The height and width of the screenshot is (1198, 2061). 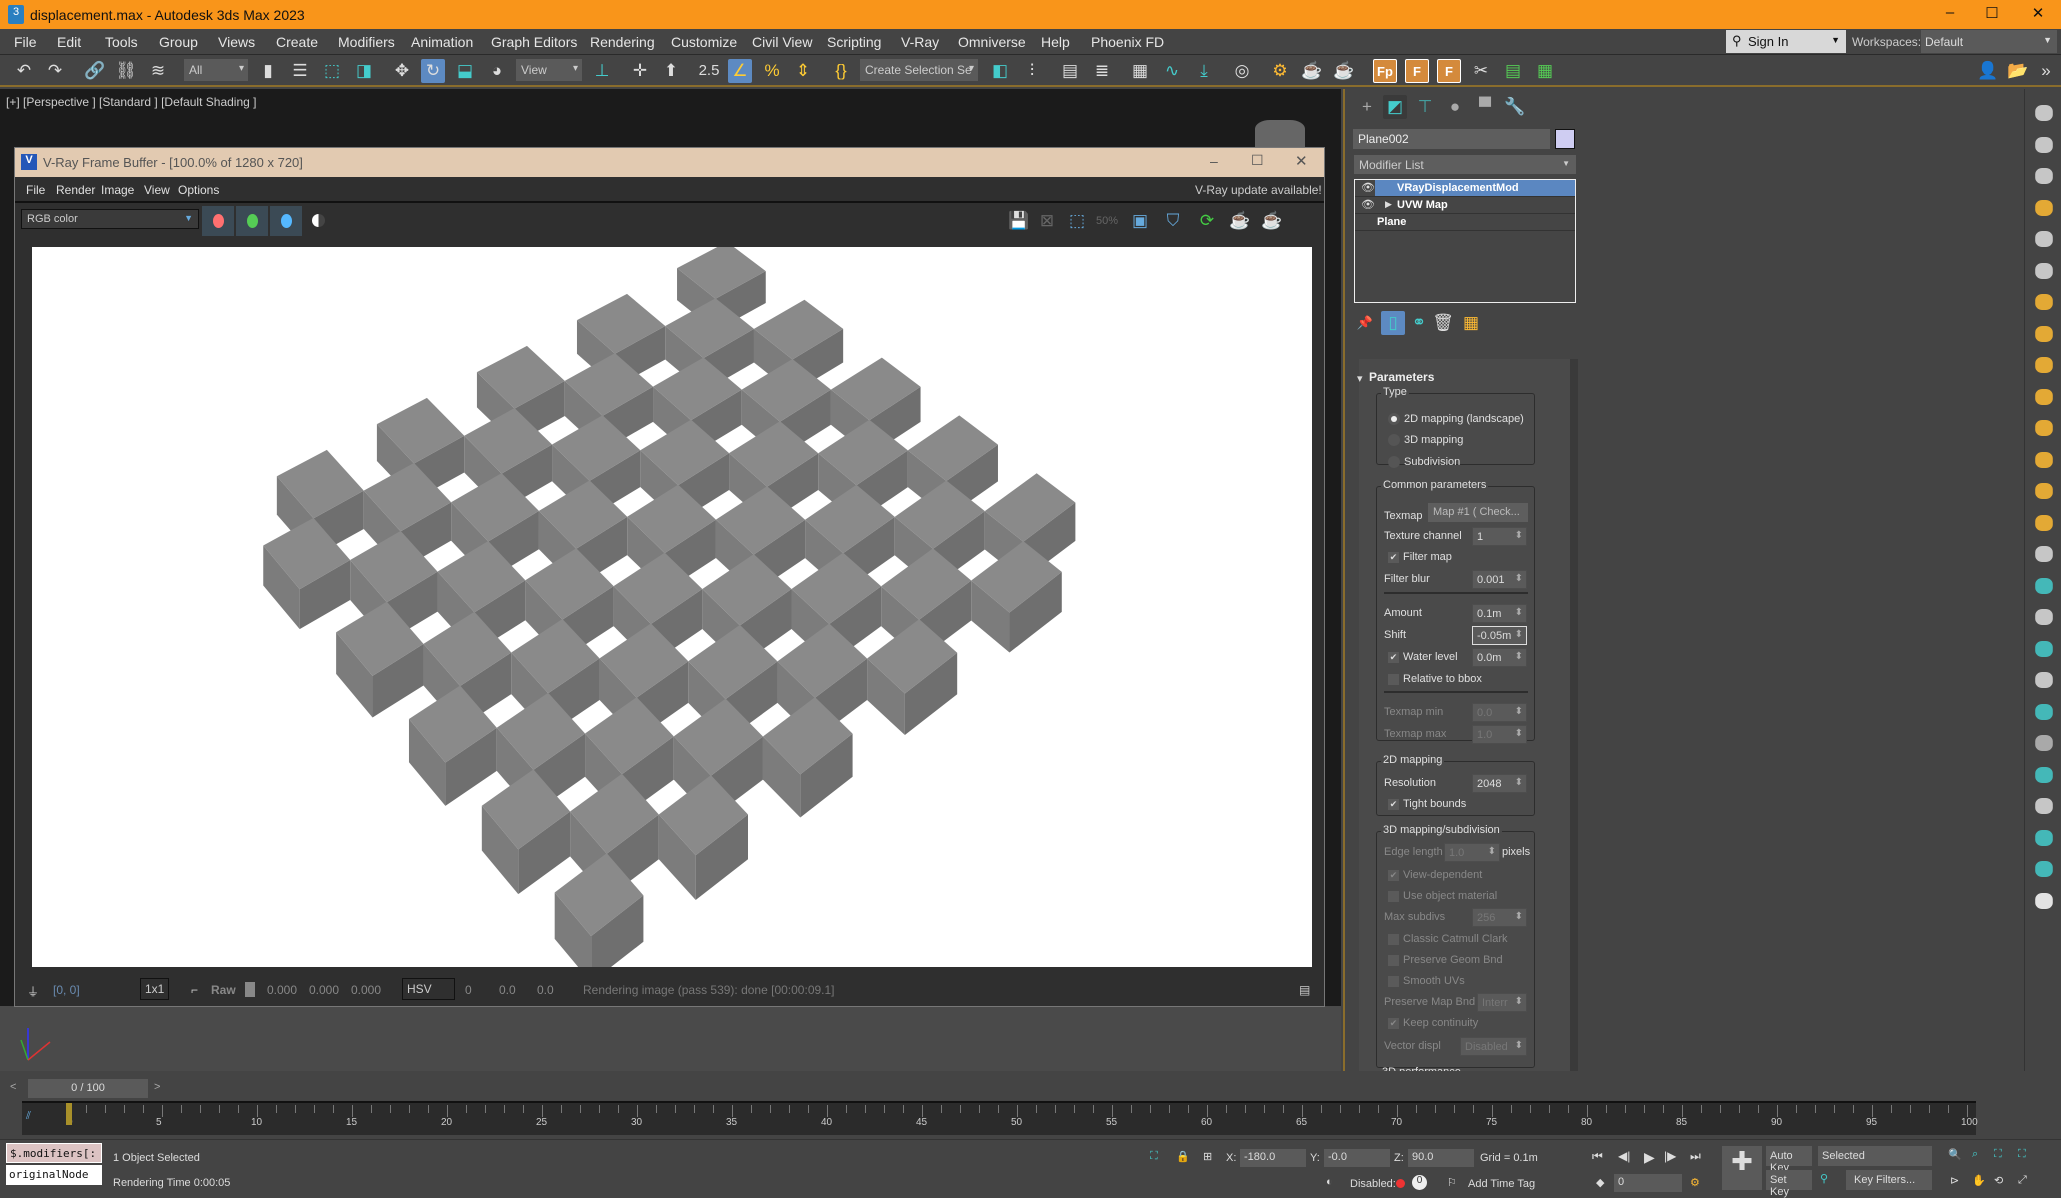 I want to click on modify-tab-icon: ◩, so click(x=1395, y=107).